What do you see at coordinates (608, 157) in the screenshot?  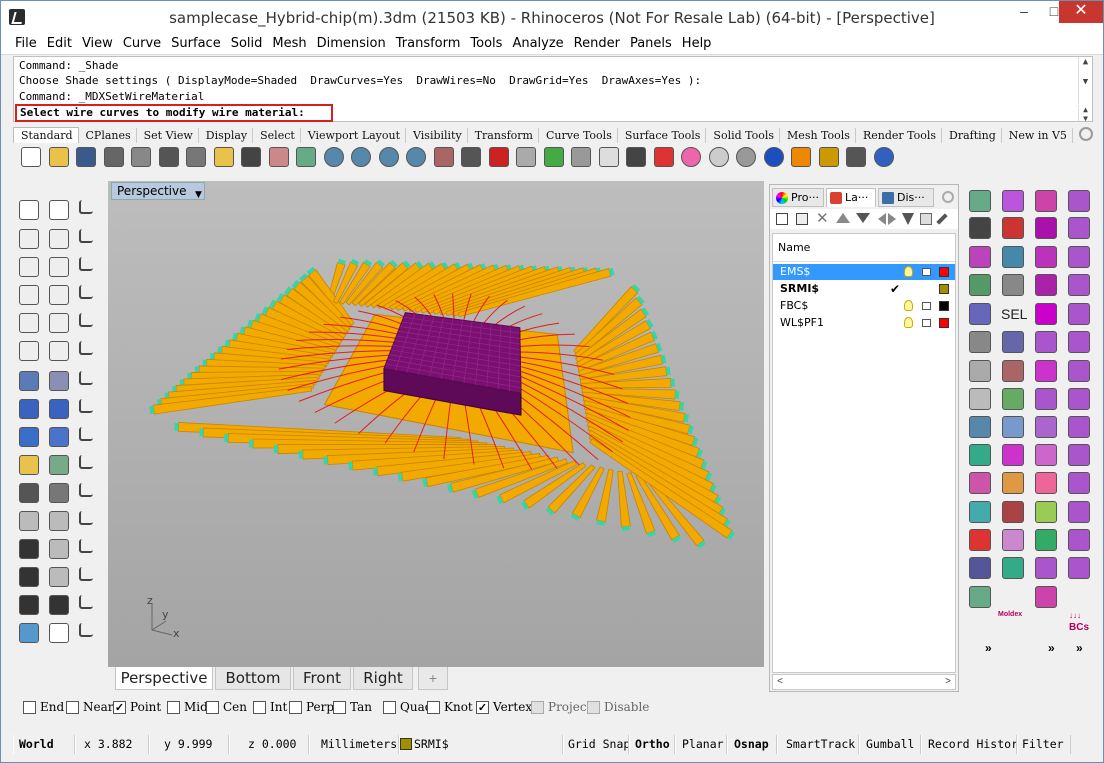 I see `light-icon` at bounding box center [608, 157].